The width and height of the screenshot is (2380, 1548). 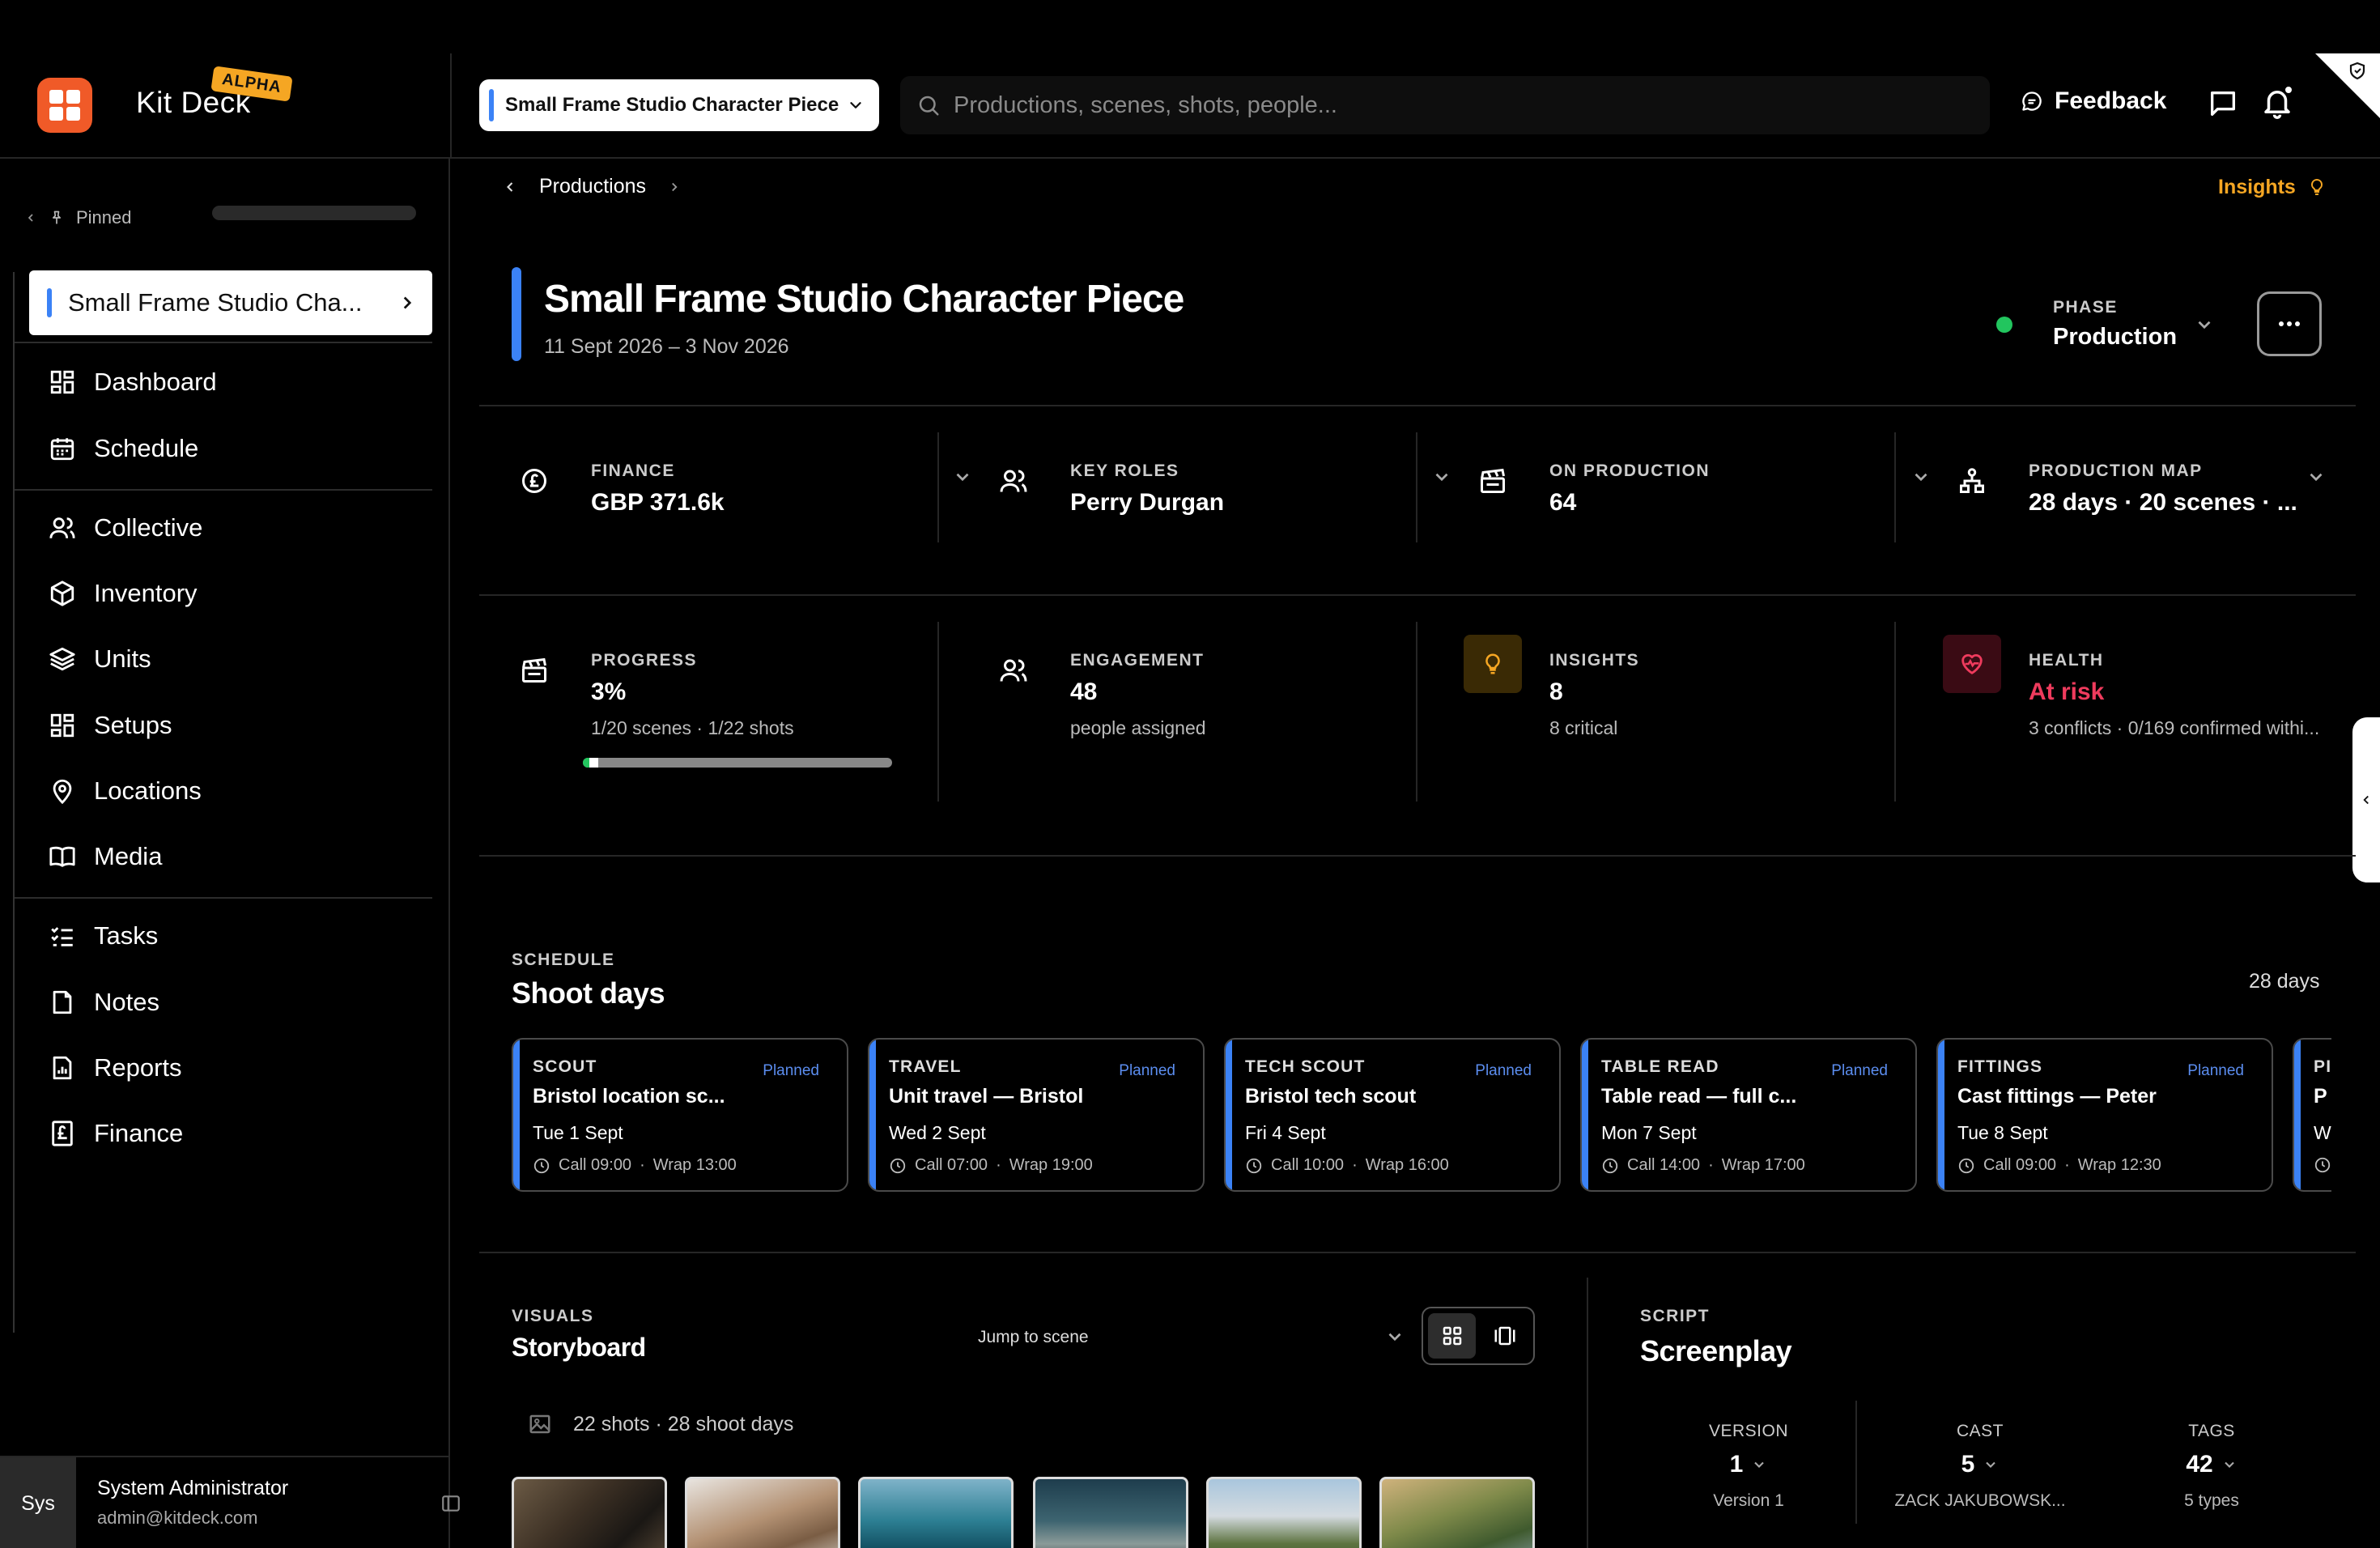 I want to click on app-logo-icon, so click(x=65, y=106).